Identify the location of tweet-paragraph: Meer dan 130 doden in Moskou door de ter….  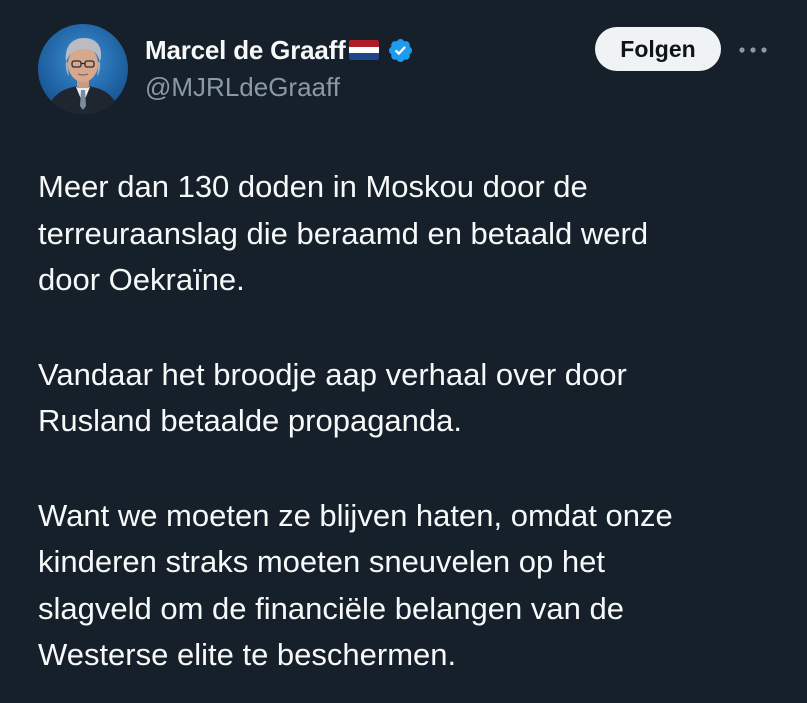
(343, 233).